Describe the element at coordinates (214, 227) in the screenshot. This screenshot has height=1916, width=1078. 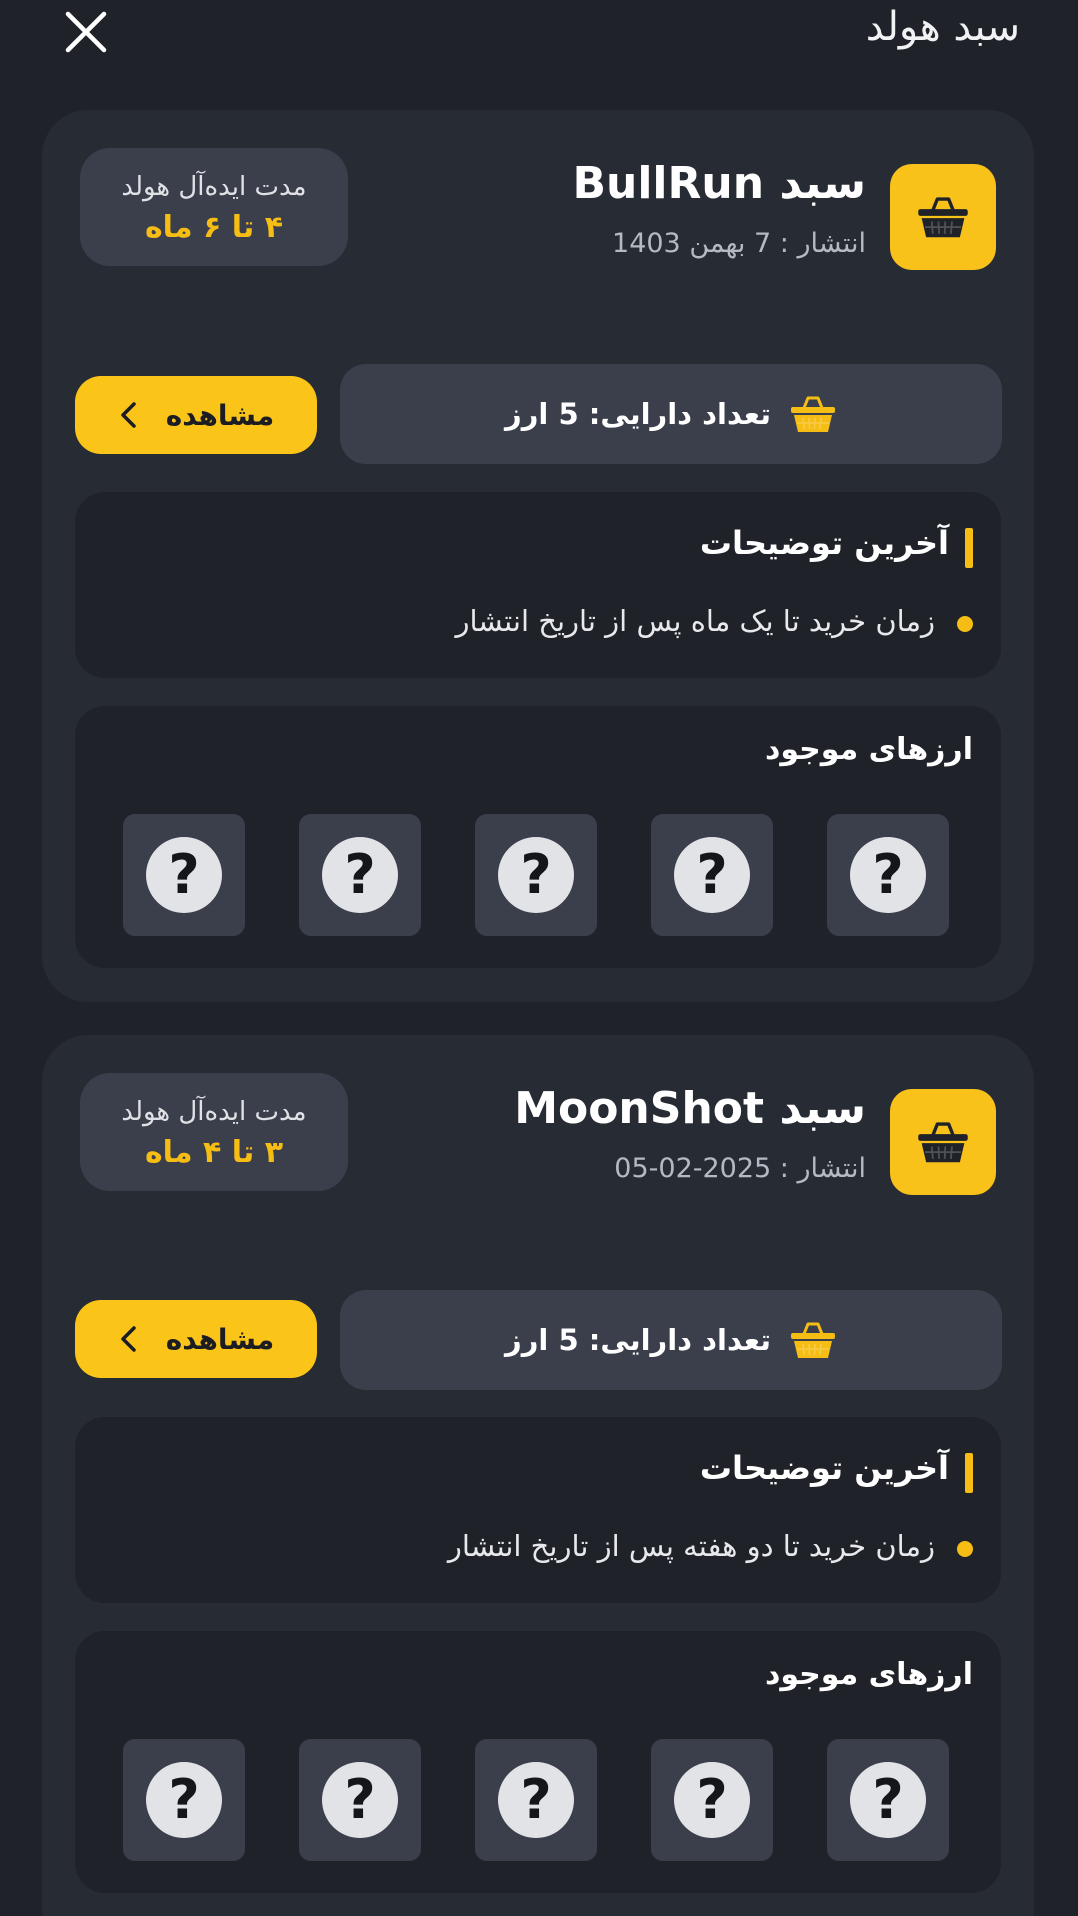
I see `hold-duration-value: ۴ تا ۶ ماه` at that location.